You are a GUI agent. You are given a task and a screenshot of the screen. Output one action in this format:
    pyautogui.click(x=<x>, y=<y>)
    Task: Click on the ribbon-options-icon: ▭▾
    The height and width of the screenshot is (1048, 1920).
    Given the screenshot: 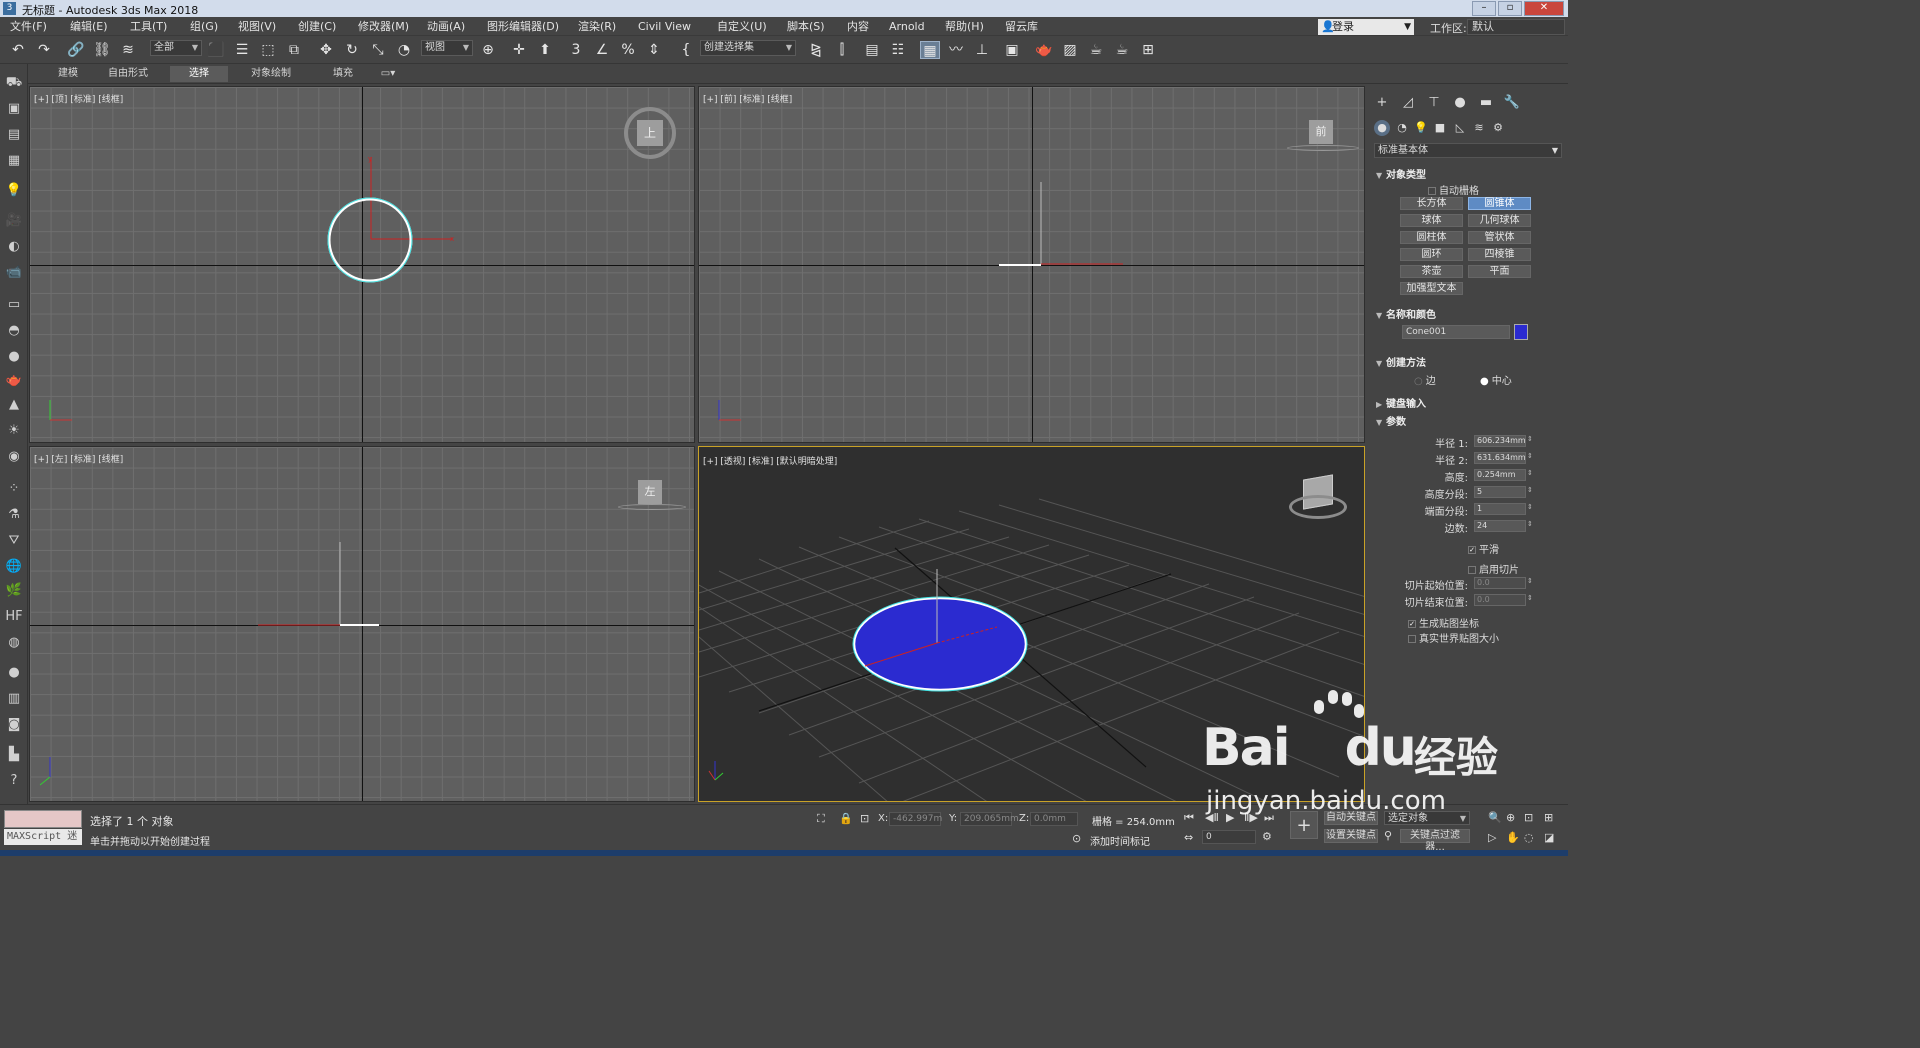 What is the action you would take?
    pyautogui.click(x=388, y=74)
    